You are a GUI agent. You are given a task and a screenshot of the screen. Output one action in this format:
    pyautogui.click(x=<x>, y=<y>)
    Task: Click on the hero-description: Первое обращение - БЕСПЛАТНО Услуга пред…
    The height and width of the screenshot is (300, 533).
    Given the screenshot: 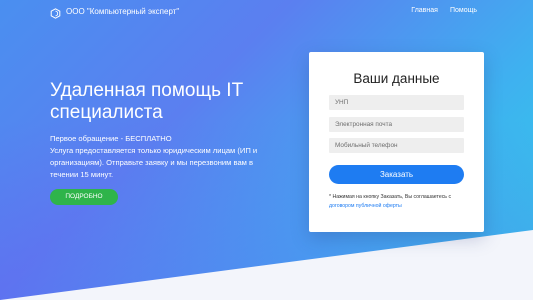 What is the action you would take?
    pyautogui.click(x=160, y=157)
    